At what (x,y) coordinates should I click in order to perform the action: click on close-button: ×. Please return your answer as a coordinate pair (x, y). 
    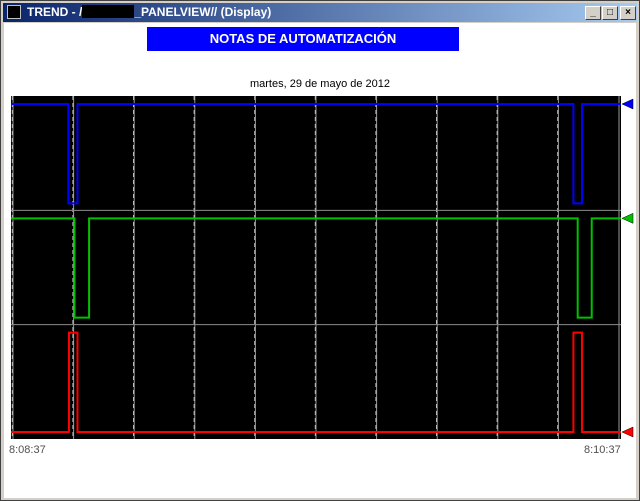
    Looking at the image, I should click on (628, 13).